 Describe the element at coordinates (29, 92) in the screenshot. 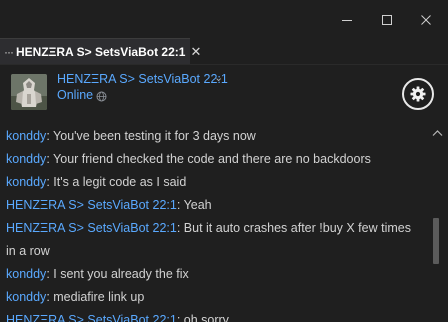

I see `avatar` at that location.